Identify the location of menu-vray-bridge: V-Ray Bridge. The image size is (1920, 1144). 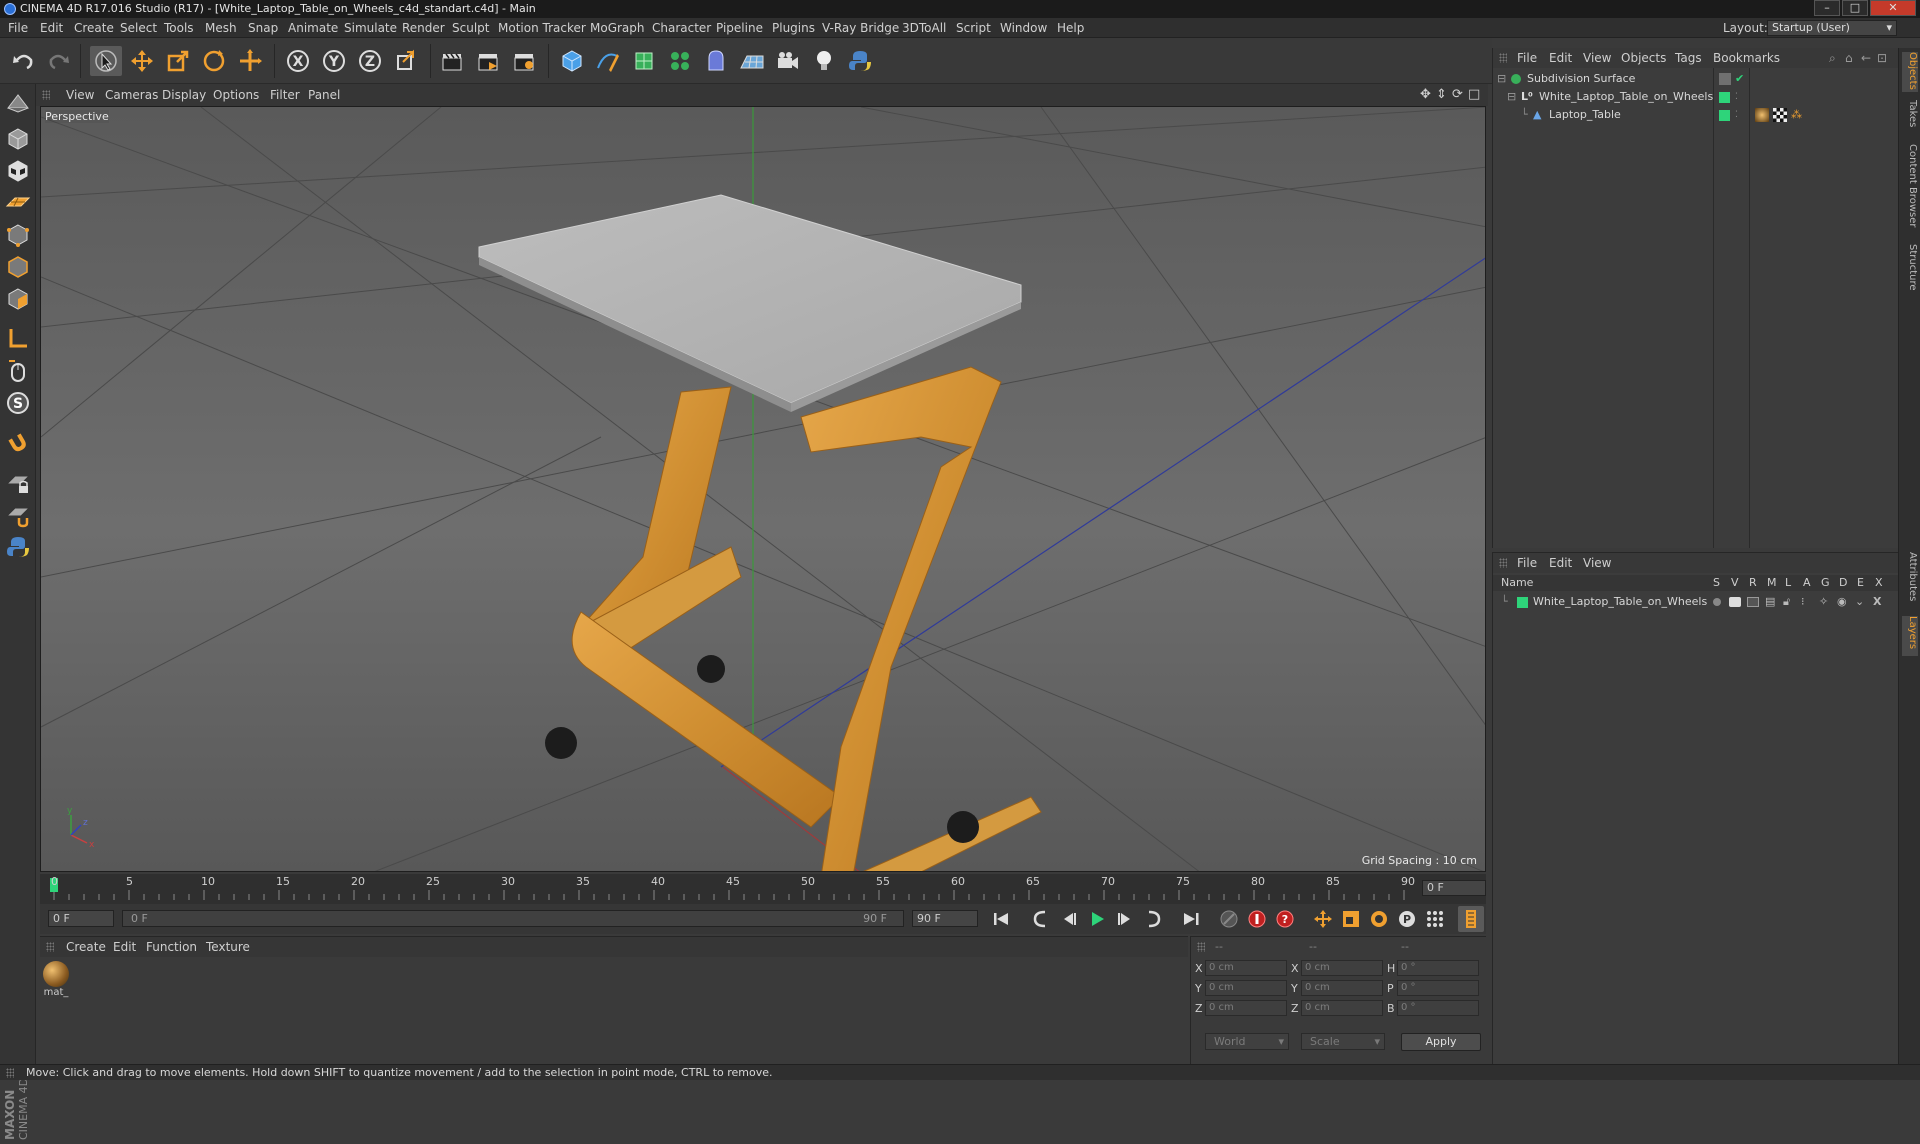
(860, 28).